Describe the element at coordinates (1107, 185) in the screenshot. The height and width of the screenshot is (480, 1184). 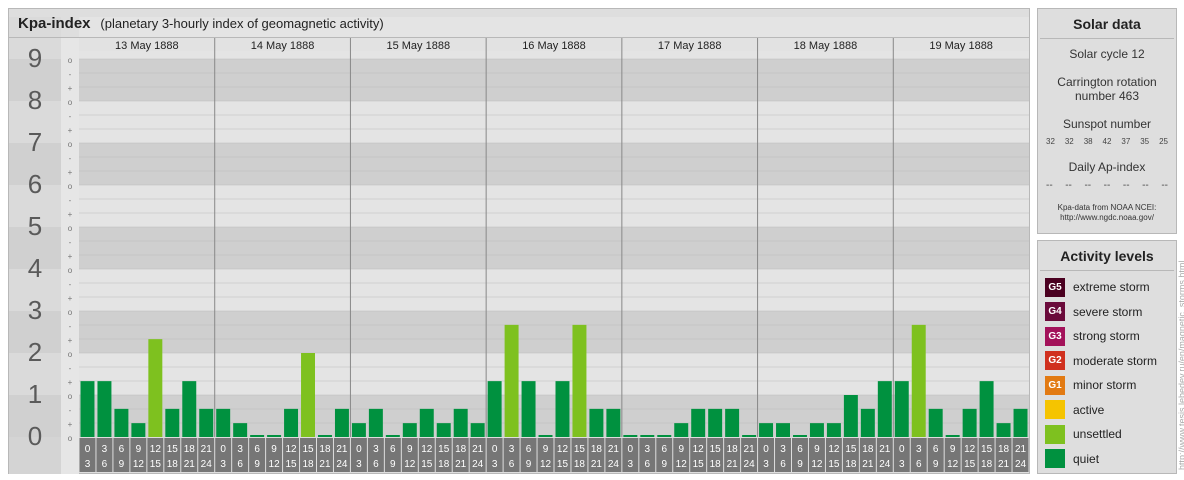
I see `ap-index-values: -- -- -- -- -- -- --` at that location.